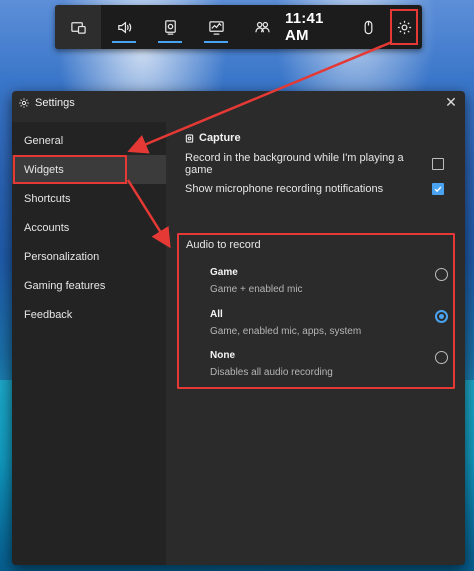 The image size is (474, 571). I want to click on close-icon: ✕, so click(451, 102).